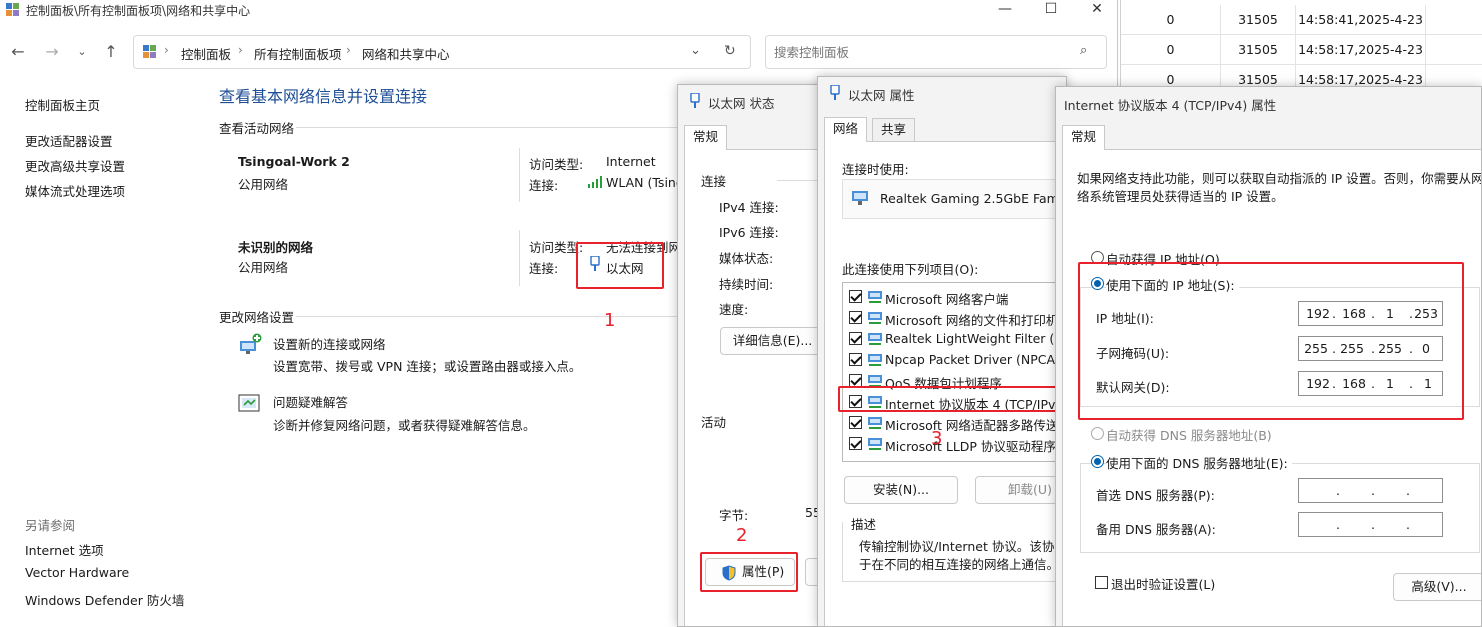 The height and width of the screenshot is (627, 1482). What do you see at coordinates (1361, 20) in the screenshot?
I see `table-cell: 14:58:41,2025-4-23` at bounding box center [1361, 20].